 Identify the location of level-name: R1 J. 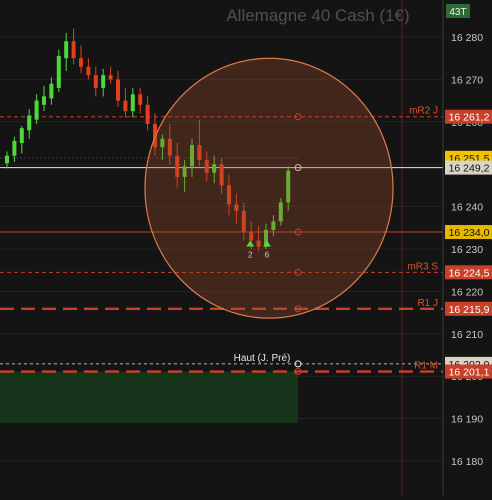
(427, 303).